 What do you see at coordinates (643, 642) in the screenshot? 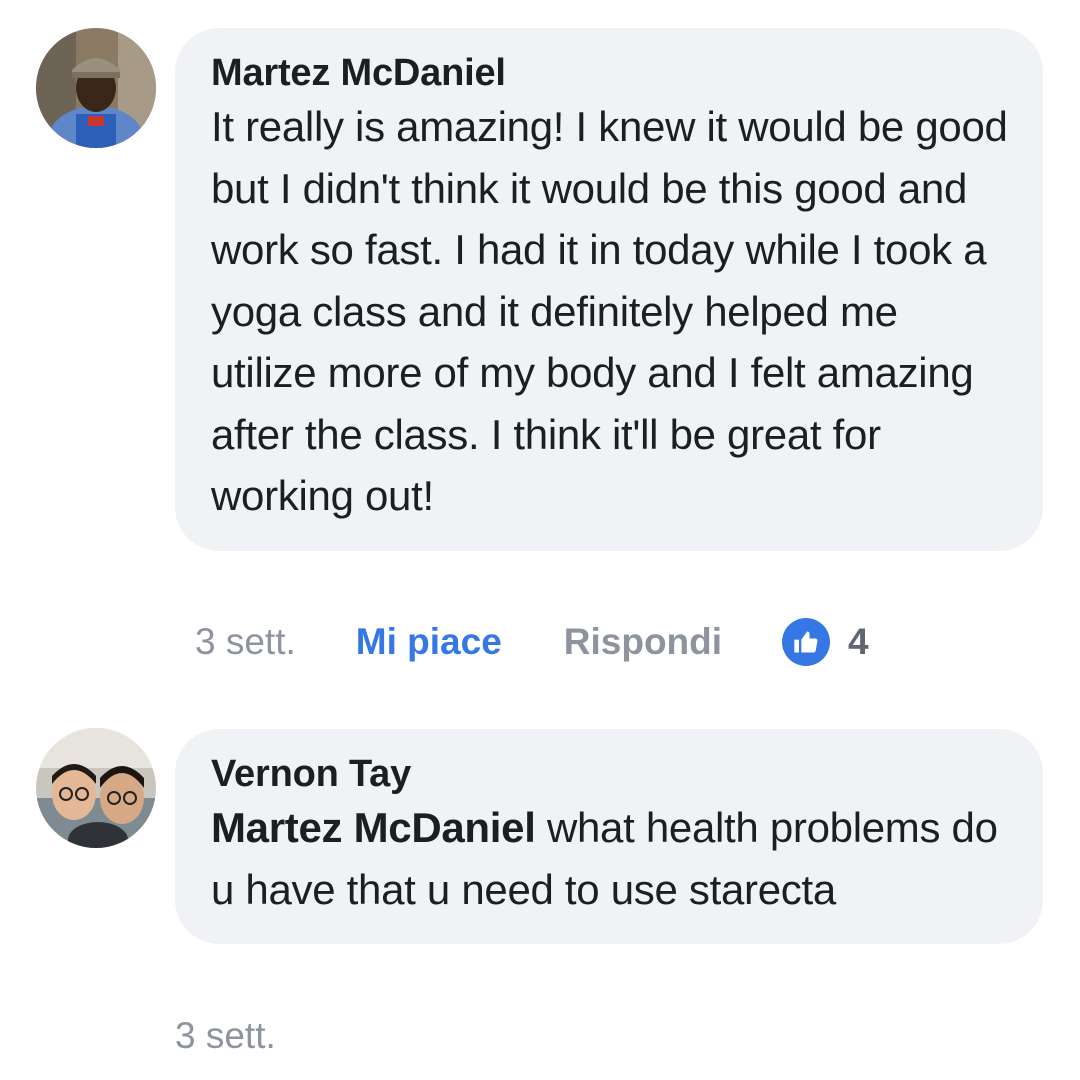
I see `reply-button: Rispondi` at bounding box center [643, 642].